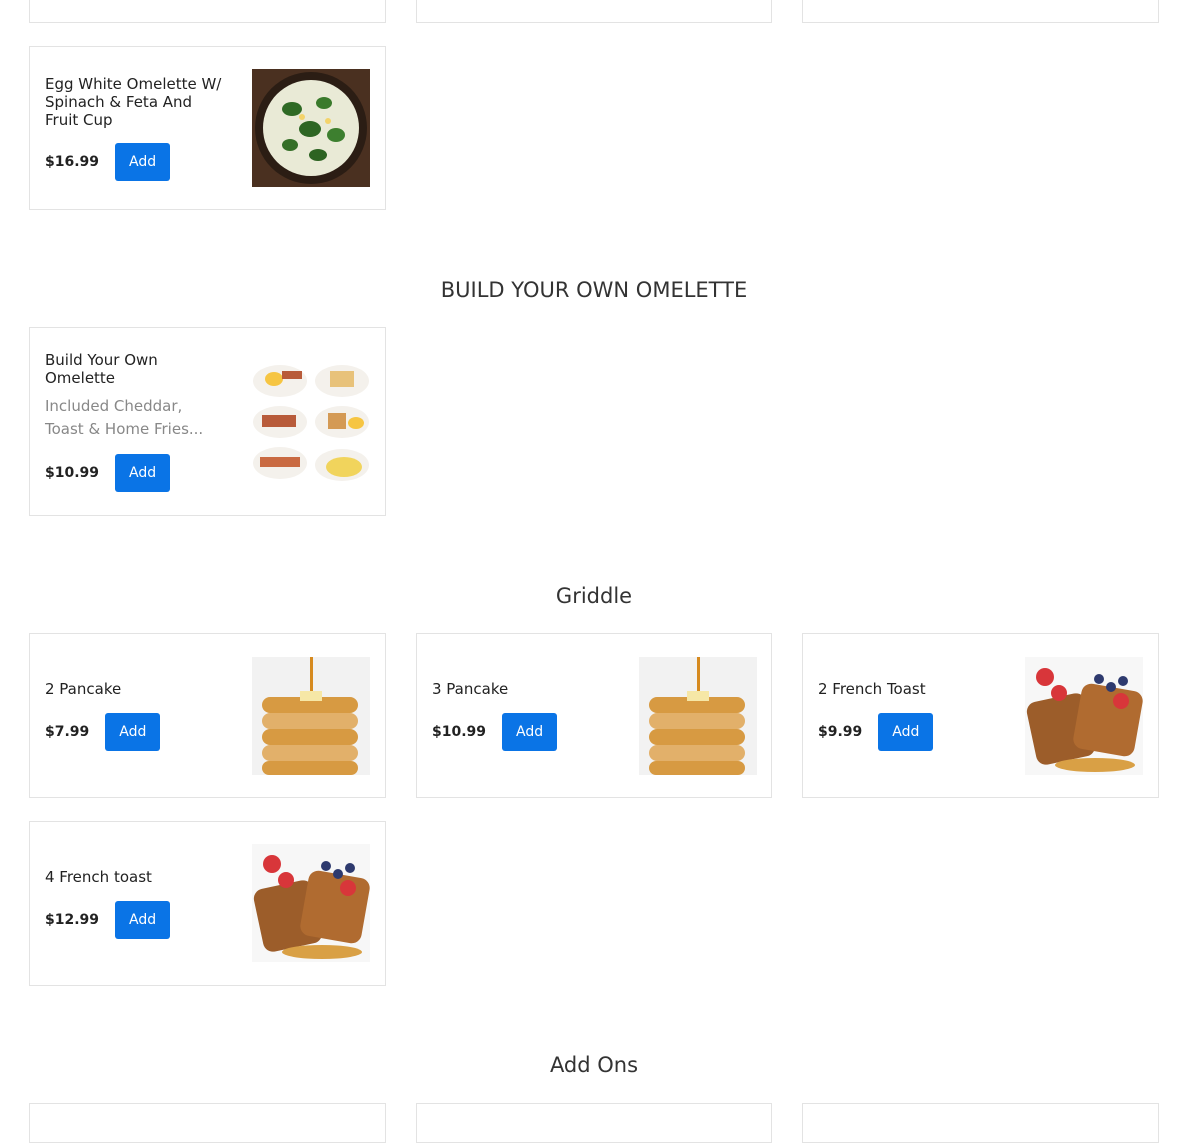  I want to click on section-heading-griddle: Griddle, so click(594, 596).